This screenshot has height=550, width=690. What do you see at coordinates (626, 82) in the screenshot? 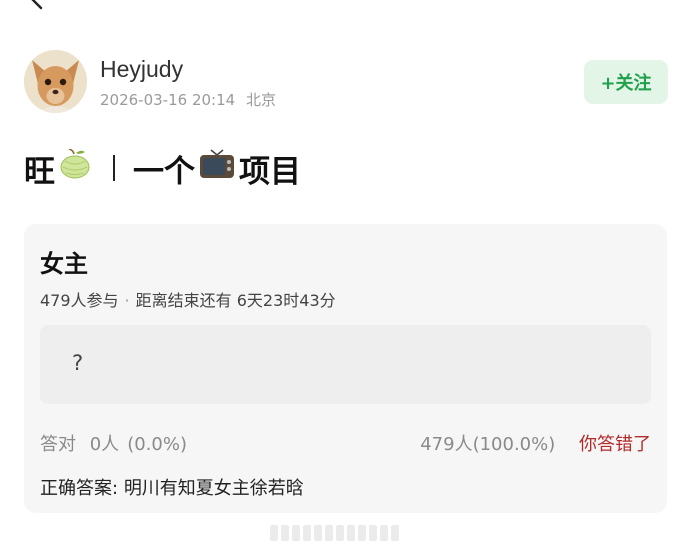
I see `follow-button: +关注` at bounding box center [626, 82].